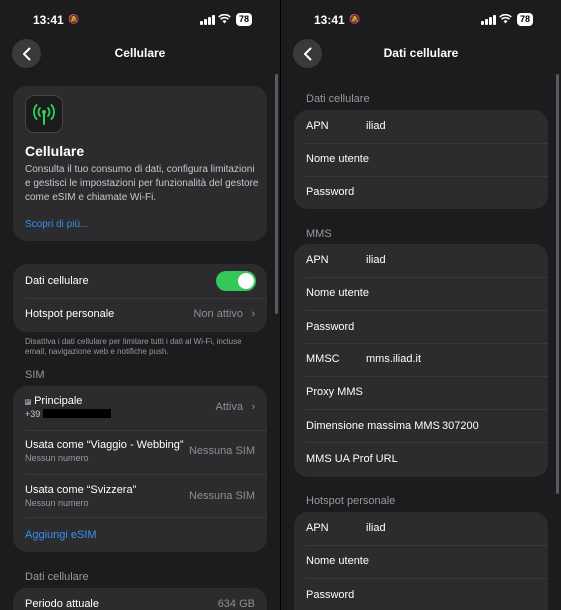 Image resolution: width=561 pixels, height=610 pixels. What do you see at coordinates (28, 402) in the screenshot?
I see `sim-tag-badge: P` at bounding box center [28, 402].